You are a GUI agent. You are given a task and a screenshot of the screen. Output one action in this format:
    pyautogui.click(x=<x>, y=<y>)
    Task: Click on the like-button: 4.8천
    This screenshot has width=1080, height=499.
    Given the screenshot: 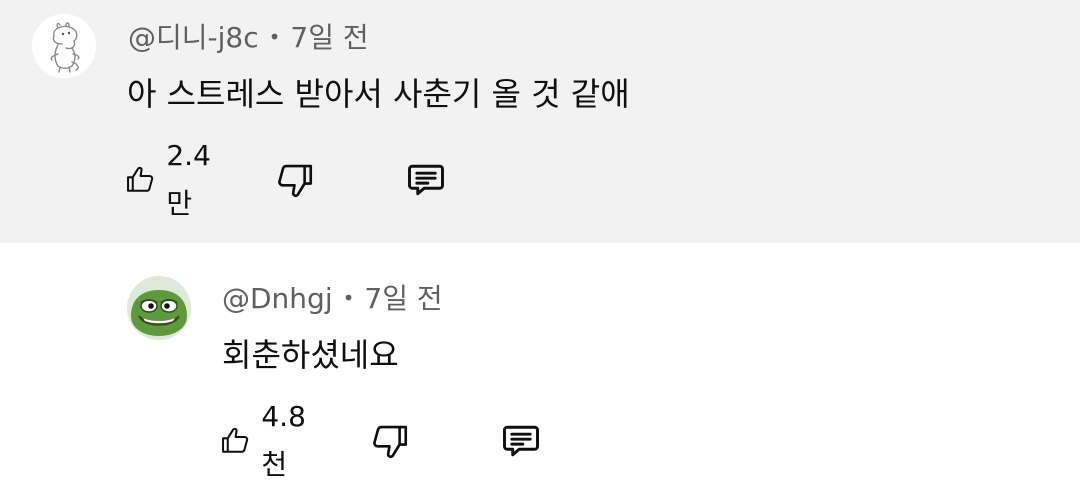 What is the action you would take?
    pyautogui.click(x=267, y=440)
    